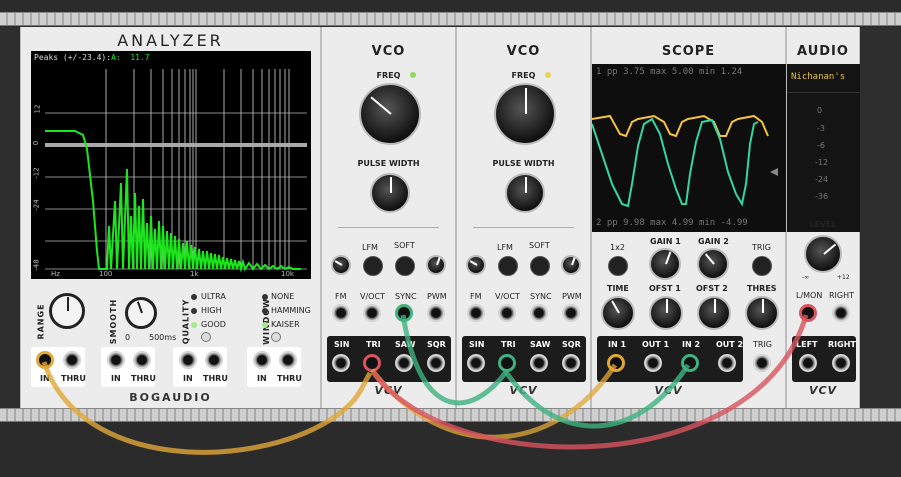 The width and height of the screenshot is (901, 477). I want to click on audio-left-out-jack, so click(808, 363).